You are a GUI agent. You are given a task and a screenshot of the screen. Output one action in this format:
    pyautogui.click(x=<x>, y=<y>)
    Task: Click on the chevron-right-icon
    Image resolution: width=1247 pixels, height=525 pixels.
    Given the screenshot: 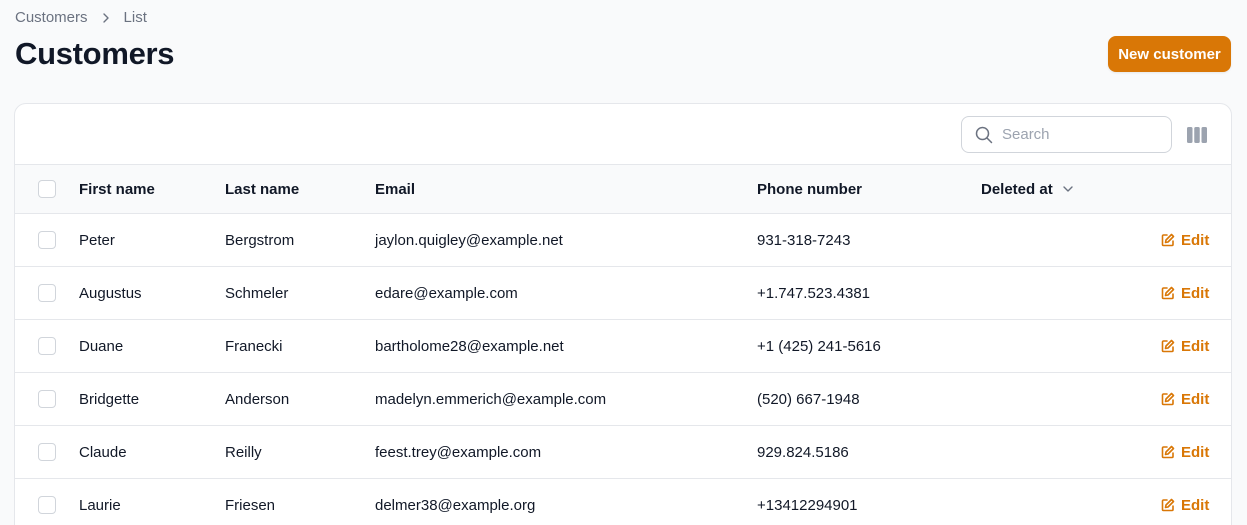 What is the action you would take?
    pyautogui.click(x=106, y=18)
    